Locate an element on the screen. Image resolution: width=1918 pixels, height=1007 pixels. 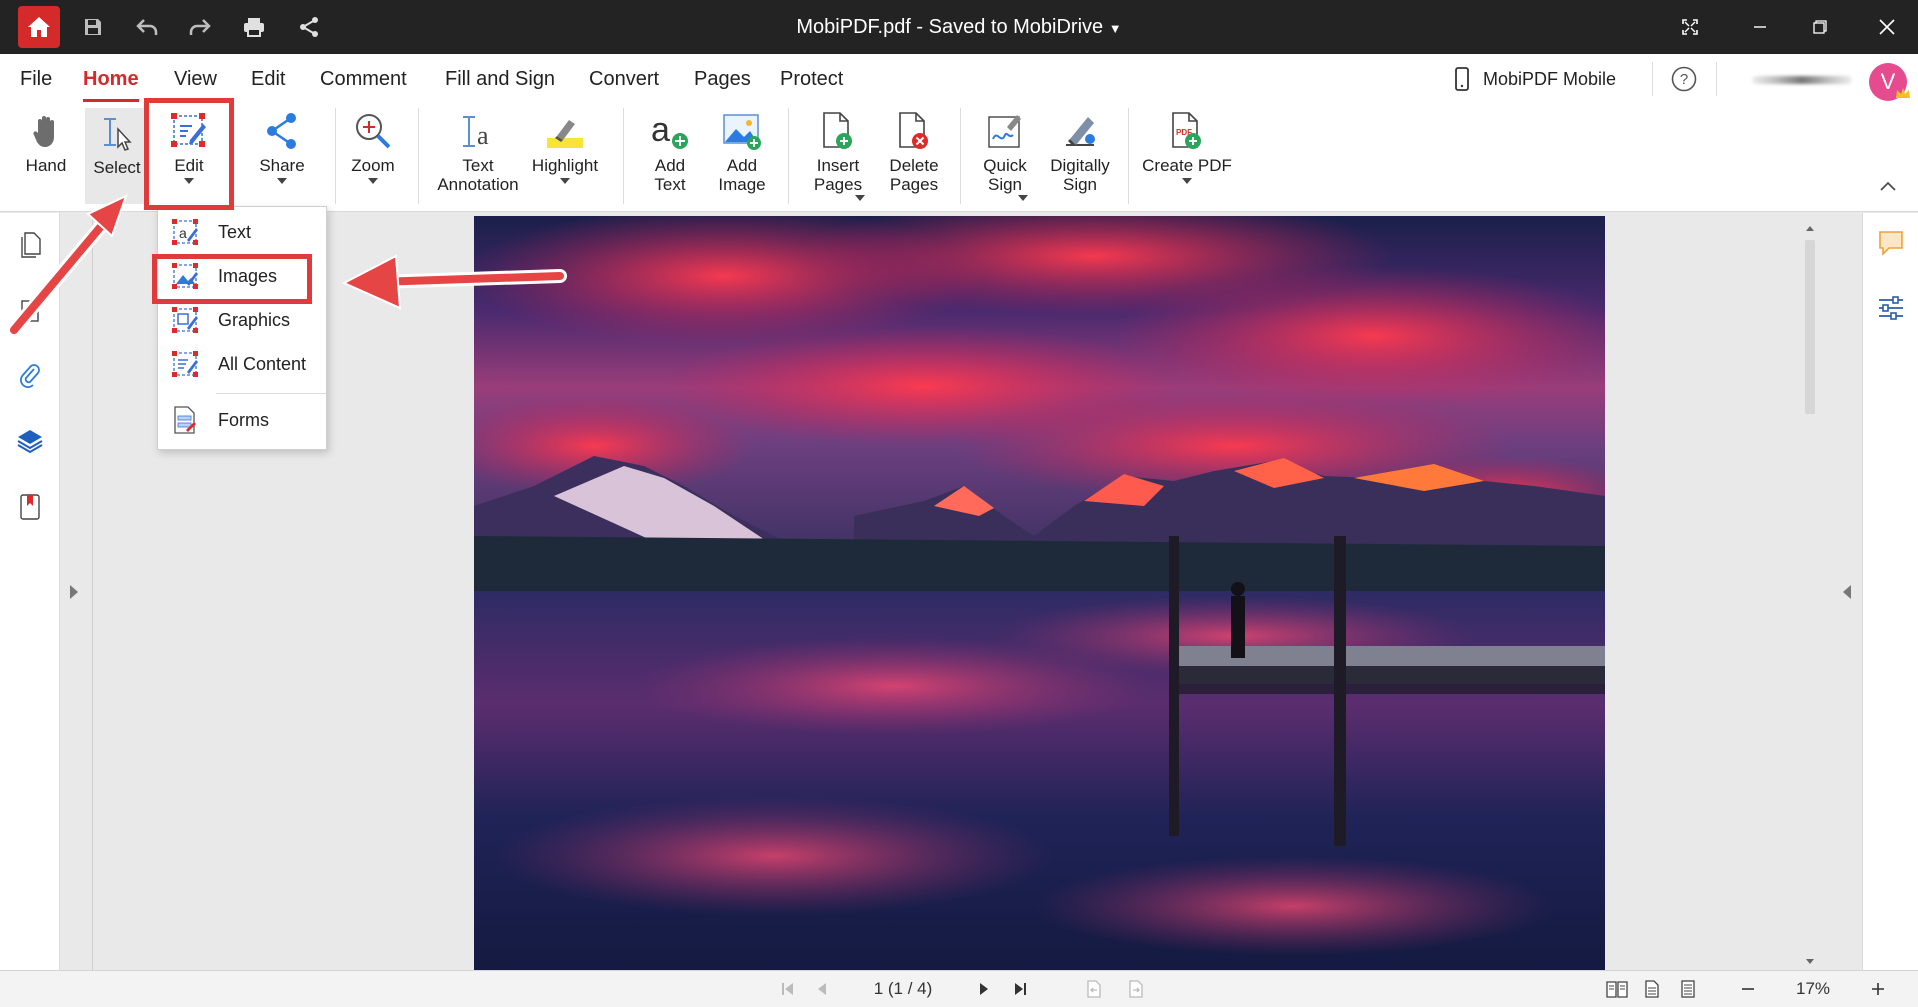
arrow-to-images-item is located at coordinates (454, 282).